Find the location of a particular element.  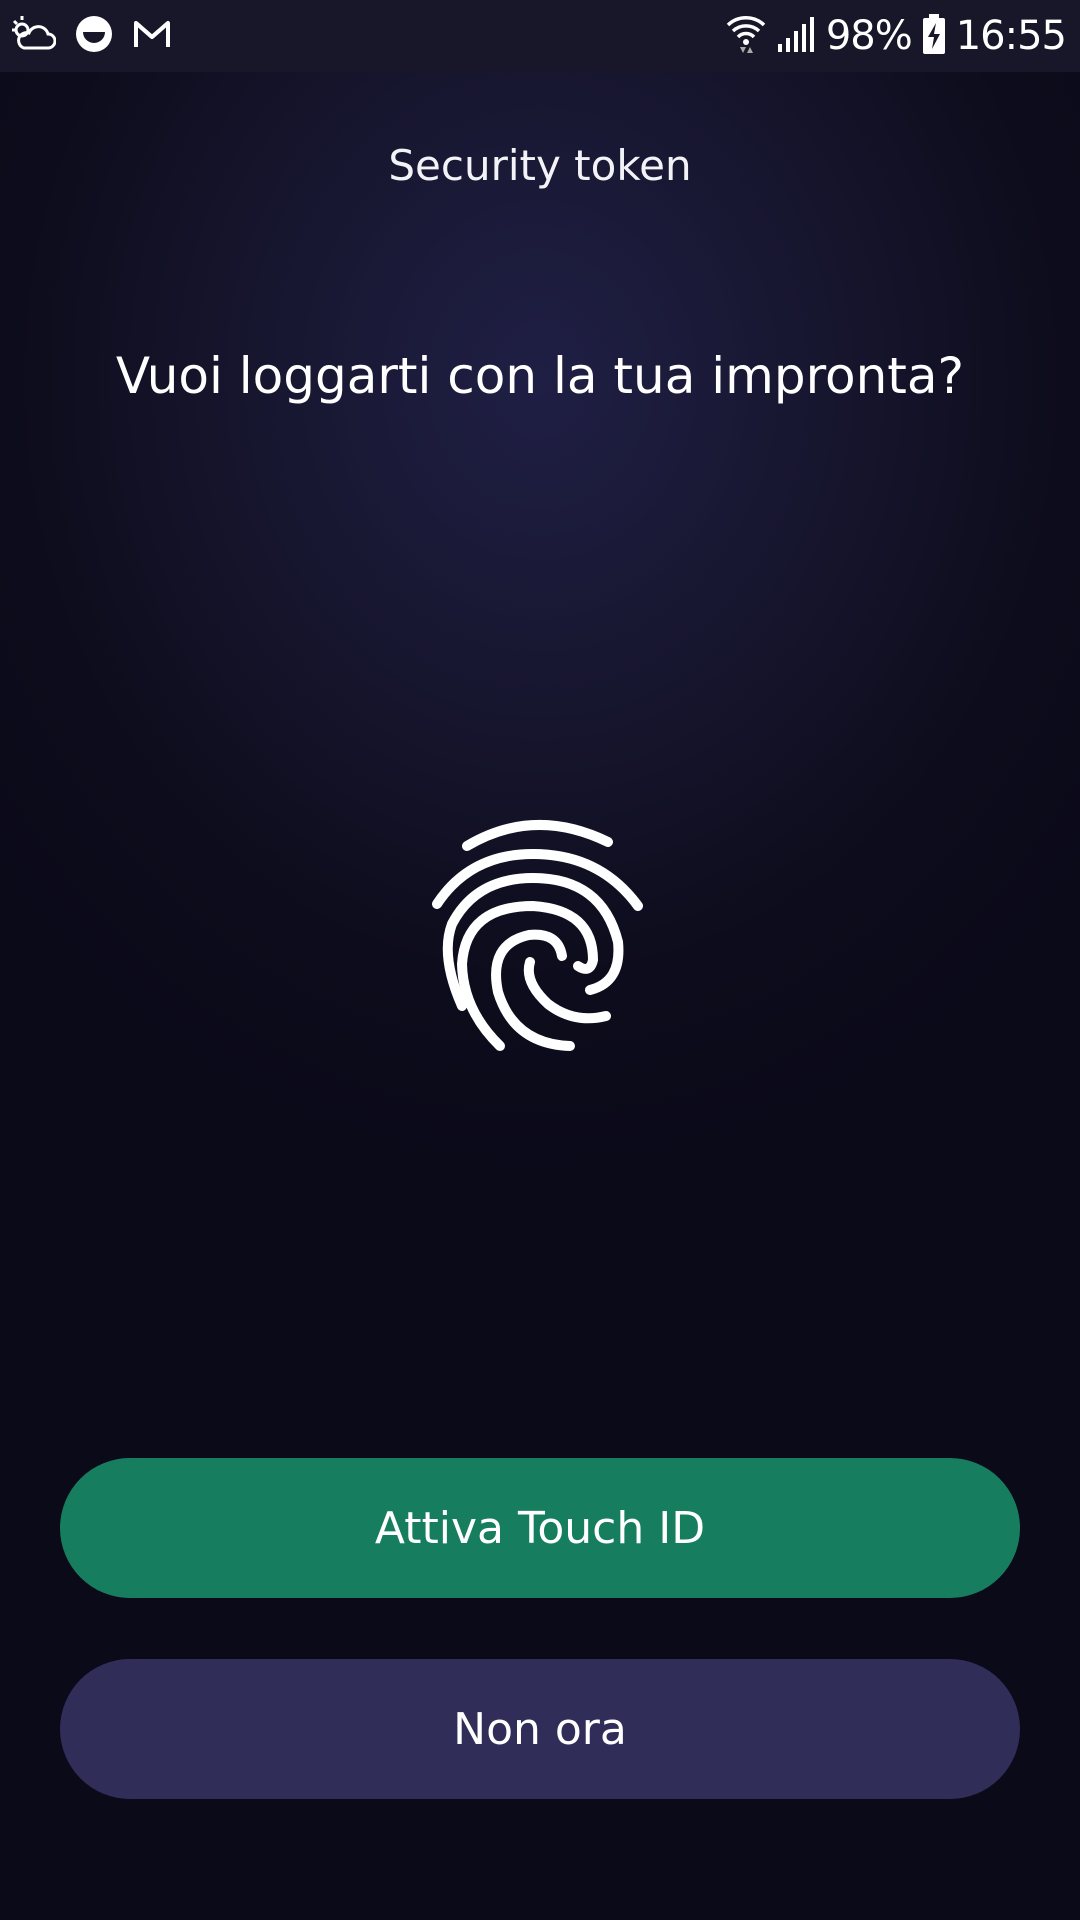

status-right-icons: 98% 16:55 is located at coordinates (896, 36).